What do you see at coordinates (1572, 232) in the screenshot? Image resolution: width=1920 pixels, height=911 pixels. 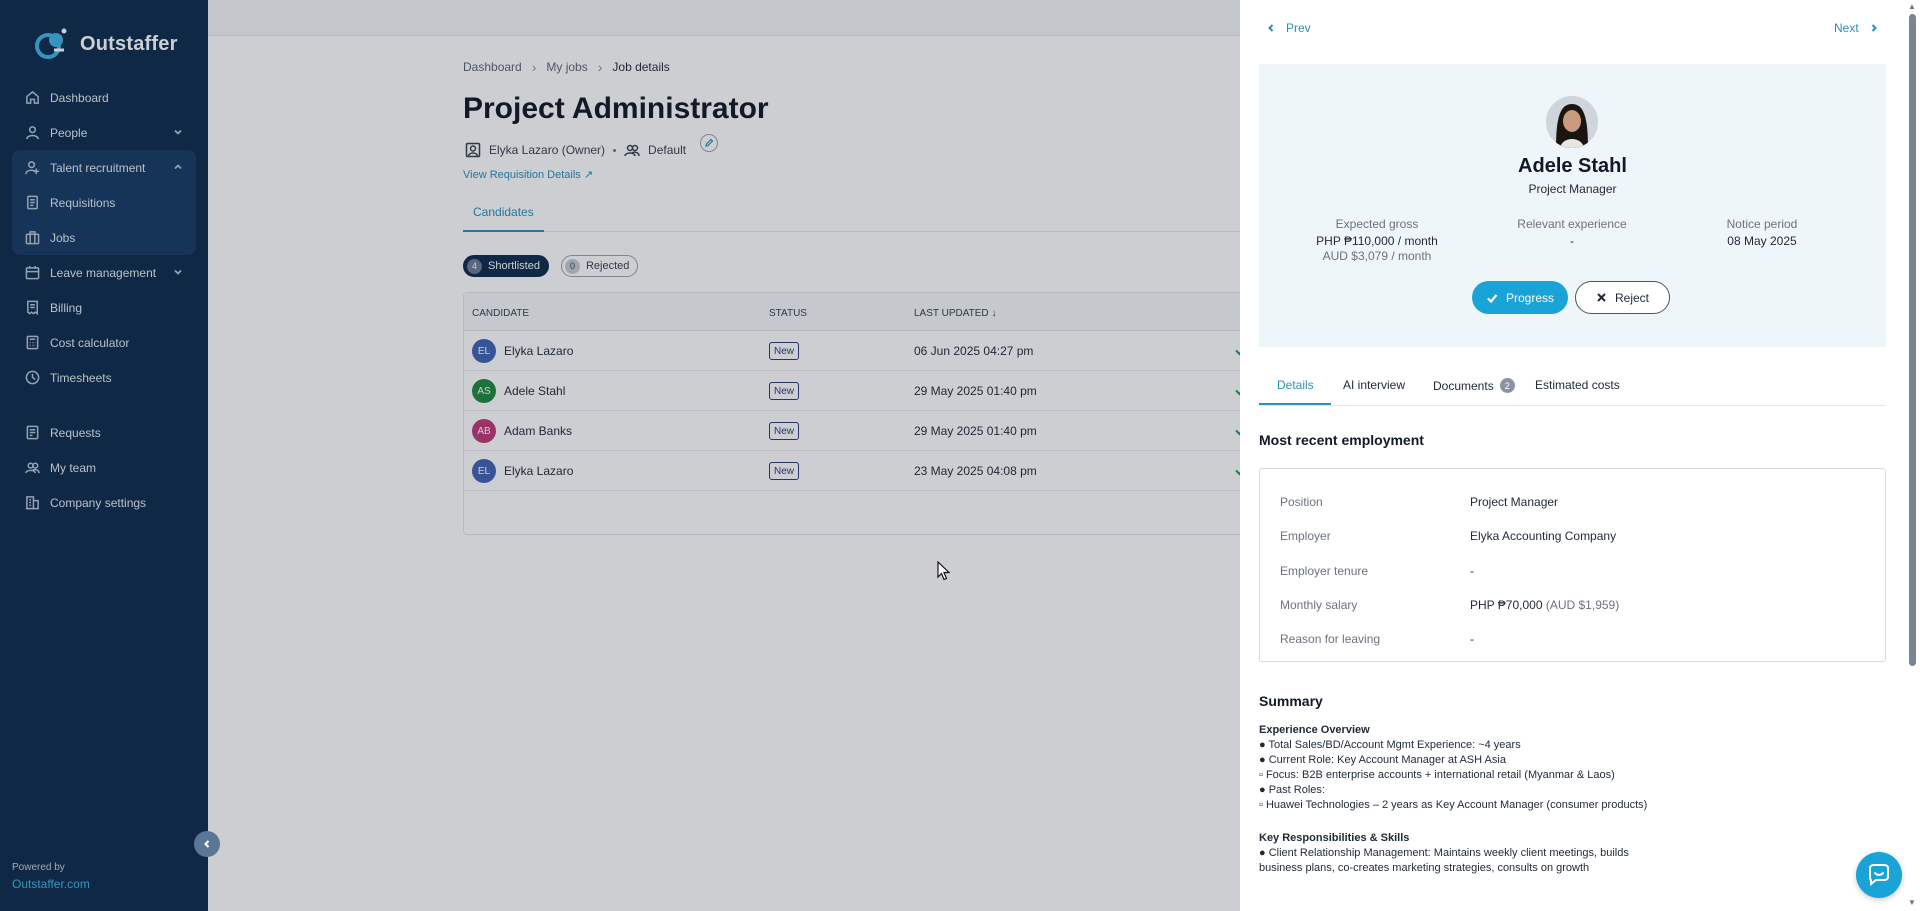 I see `stat-relevant-experience: Relevant experience -` at bounding box center [1572, 232].